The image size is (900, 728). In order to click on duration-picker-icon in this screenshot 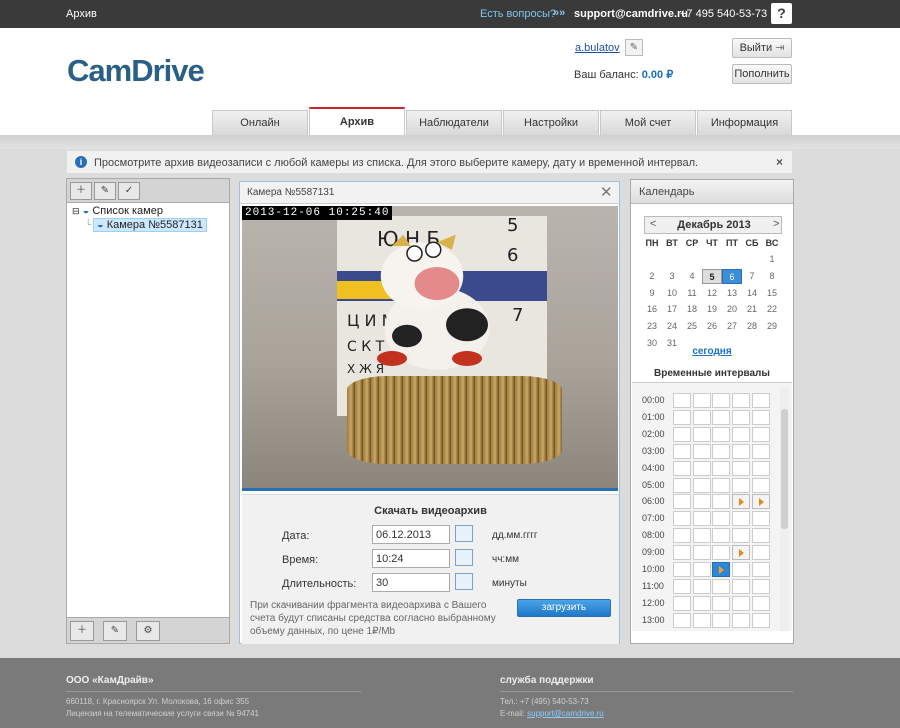, I will do `click(464, 581)`.